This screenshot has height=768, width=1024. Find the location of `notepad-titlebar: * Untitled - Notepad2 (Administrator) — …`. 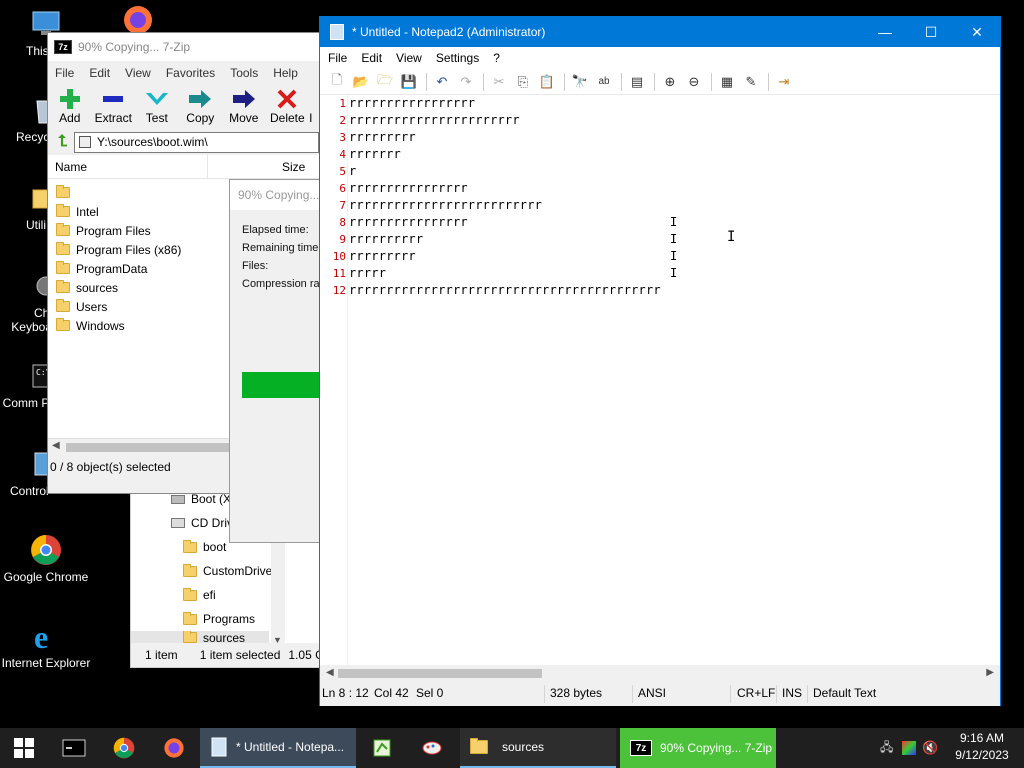

notepad-titlebar: * Untitled - Notepad2 (Administrator) — … is located at coordinates (660, 32).